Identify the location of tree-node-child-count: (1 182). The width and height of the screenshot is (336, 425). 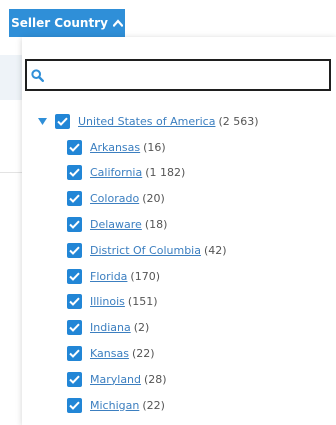
(165, 173).